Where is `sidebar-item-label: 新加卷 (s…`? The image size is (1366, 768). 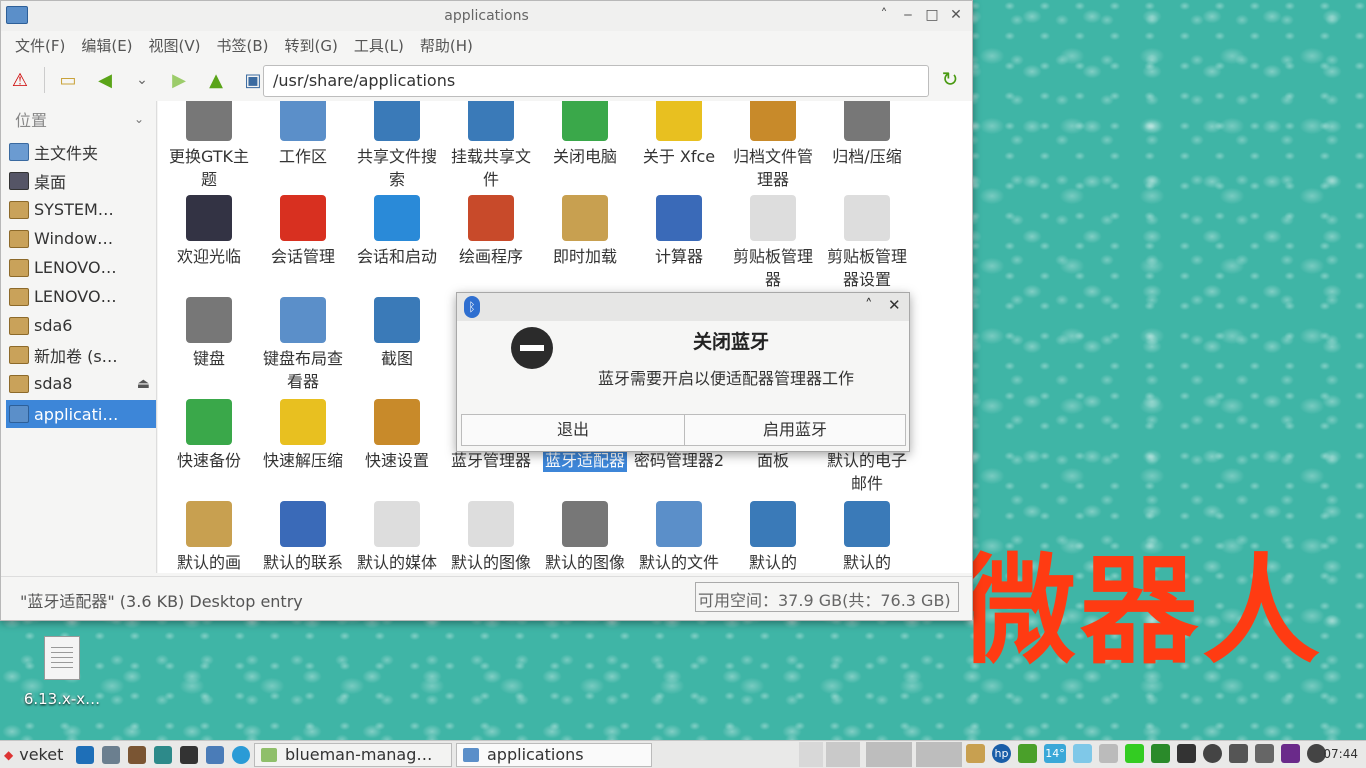
sidebar-item-label: 新加卷 (s… is located at coordinates (76, 356).